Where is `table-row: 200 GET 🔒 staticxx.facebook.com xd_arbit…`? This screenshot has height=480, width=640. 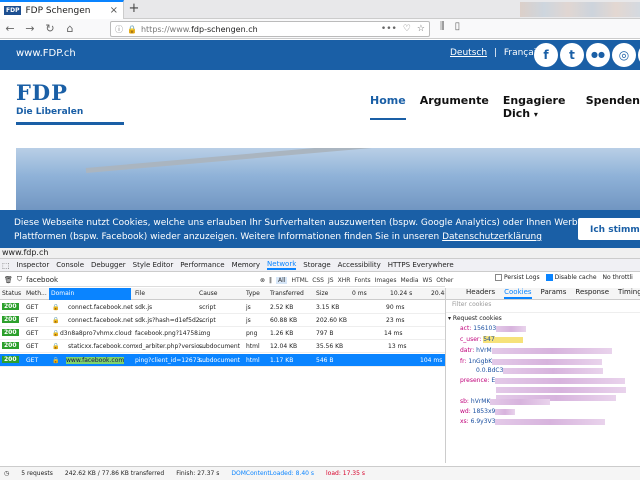 table-row: 200 GET 🔒 staticxx.facebook.com xd_arbit… is located at coordinates (222, 346).